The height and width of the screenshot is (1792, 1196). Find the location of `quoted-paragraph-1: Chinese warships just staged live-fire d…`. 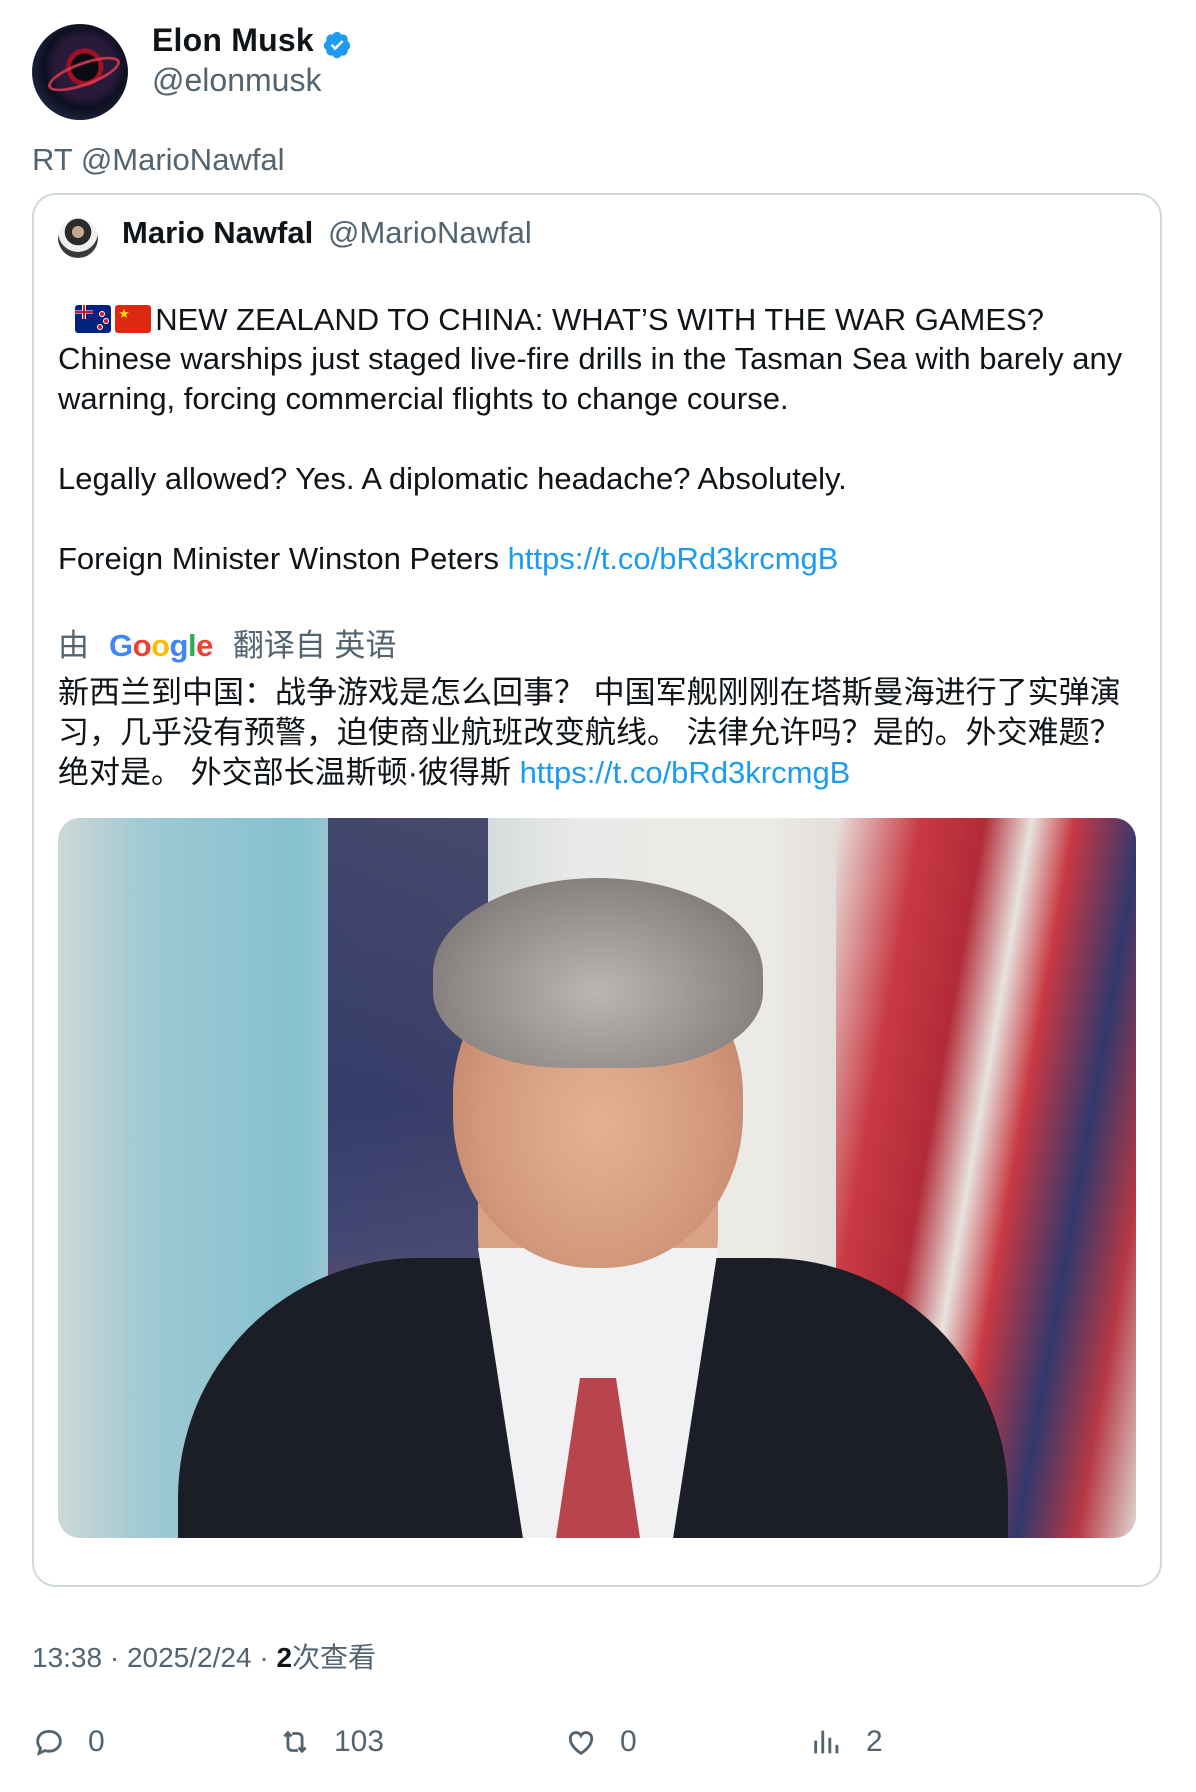

quoted-paragraph-1: Chinese warships just staged live-fire d… is located at coordinates (594, 378).